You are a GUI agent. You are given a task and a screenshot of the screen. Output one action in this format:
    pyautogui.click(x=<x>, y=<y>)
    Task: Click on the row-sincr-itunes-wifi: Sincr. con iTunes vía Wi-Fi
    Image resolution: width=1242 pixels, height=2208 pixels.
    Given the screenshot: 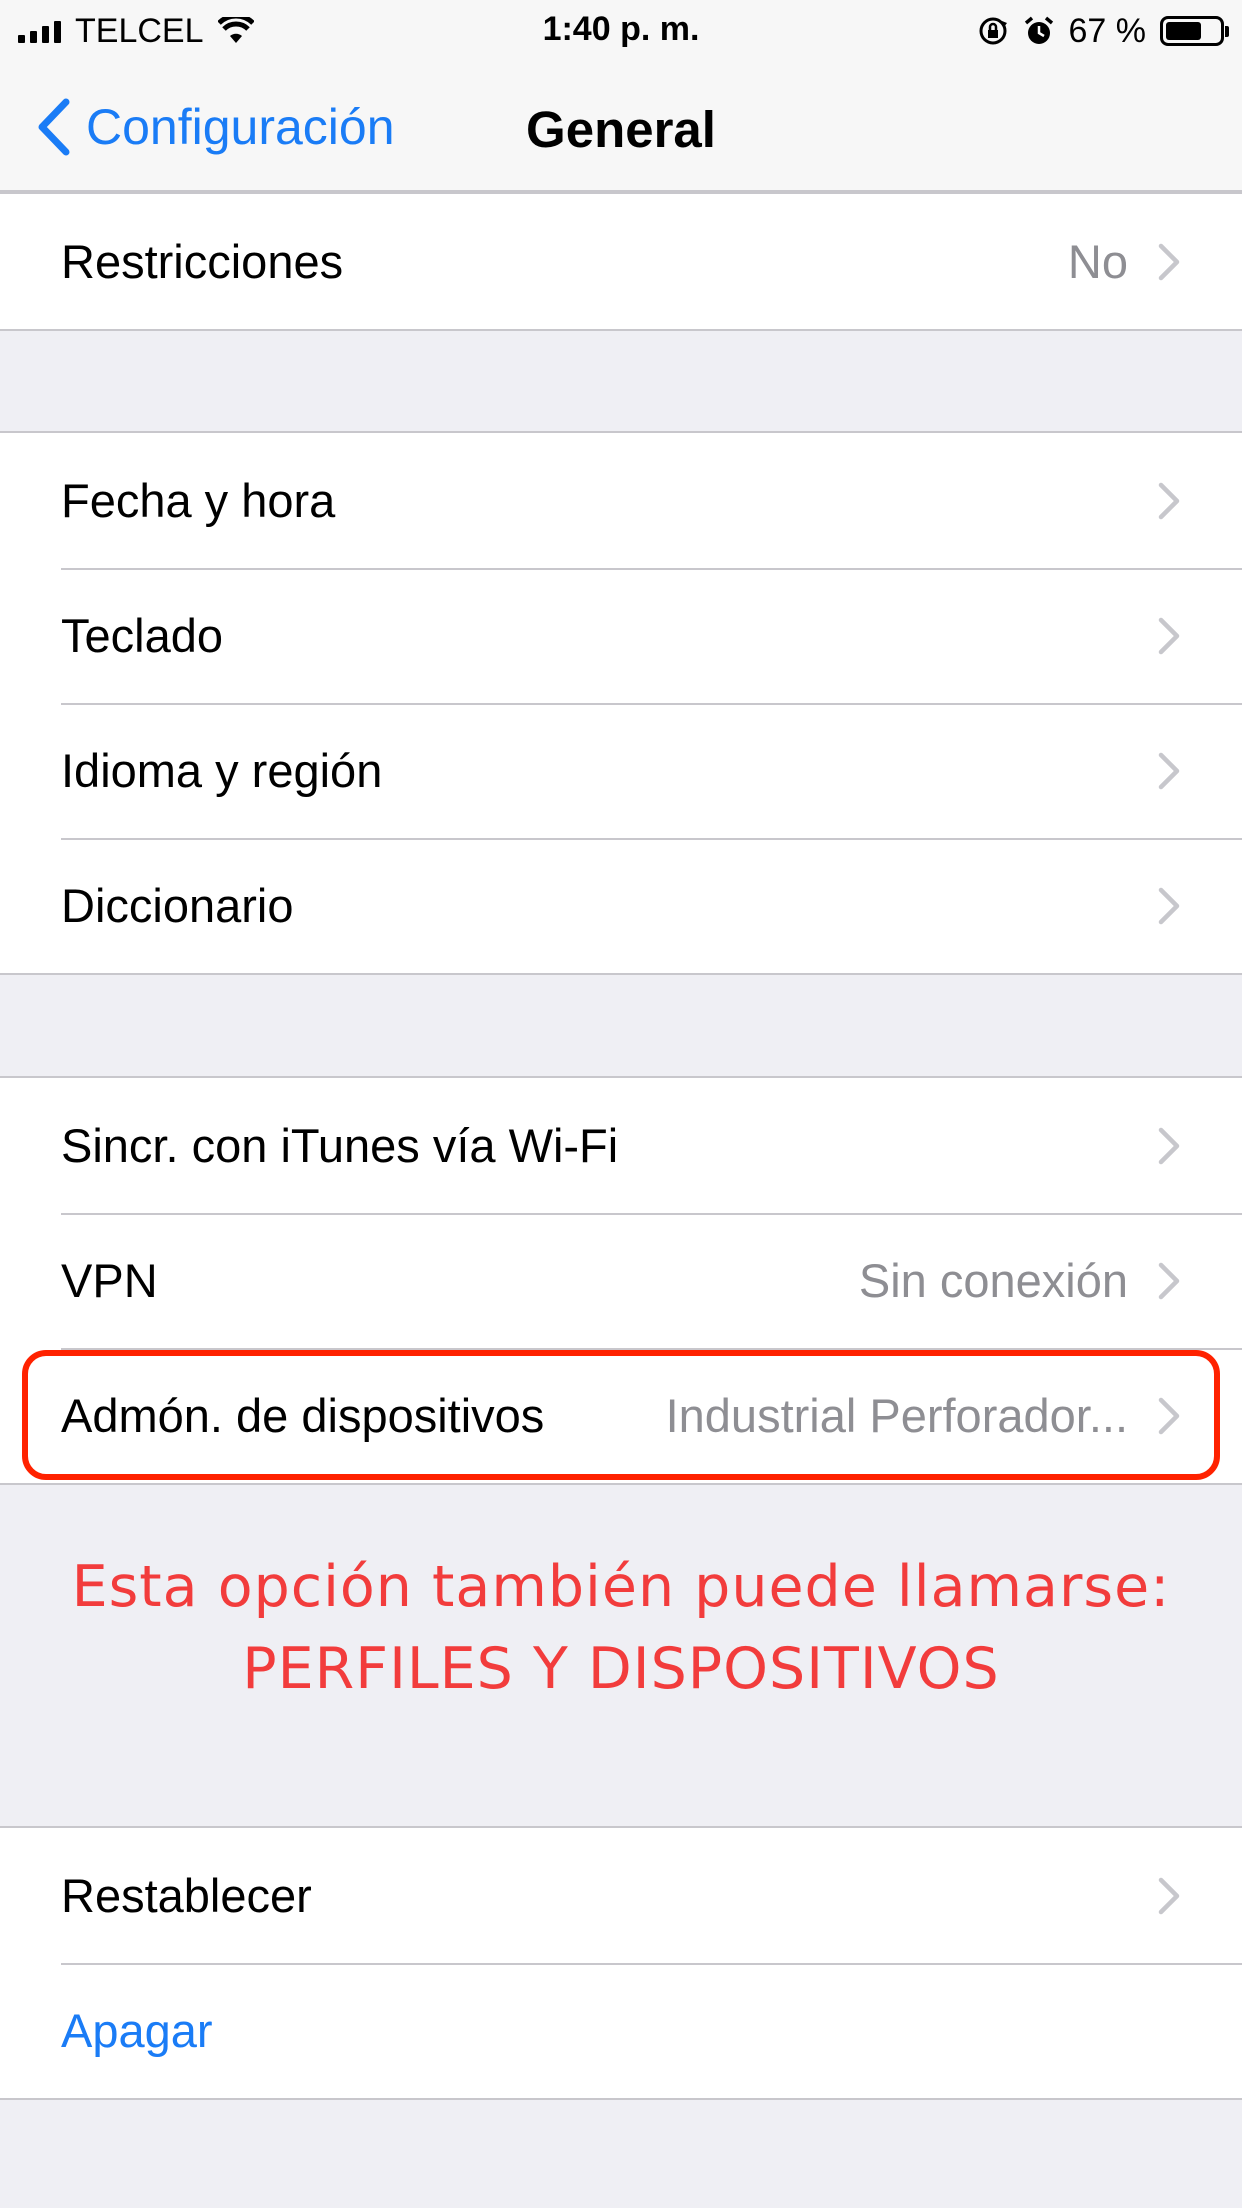 What is the action you would take?
    pyautogui.click(x=621, y=1145)
    